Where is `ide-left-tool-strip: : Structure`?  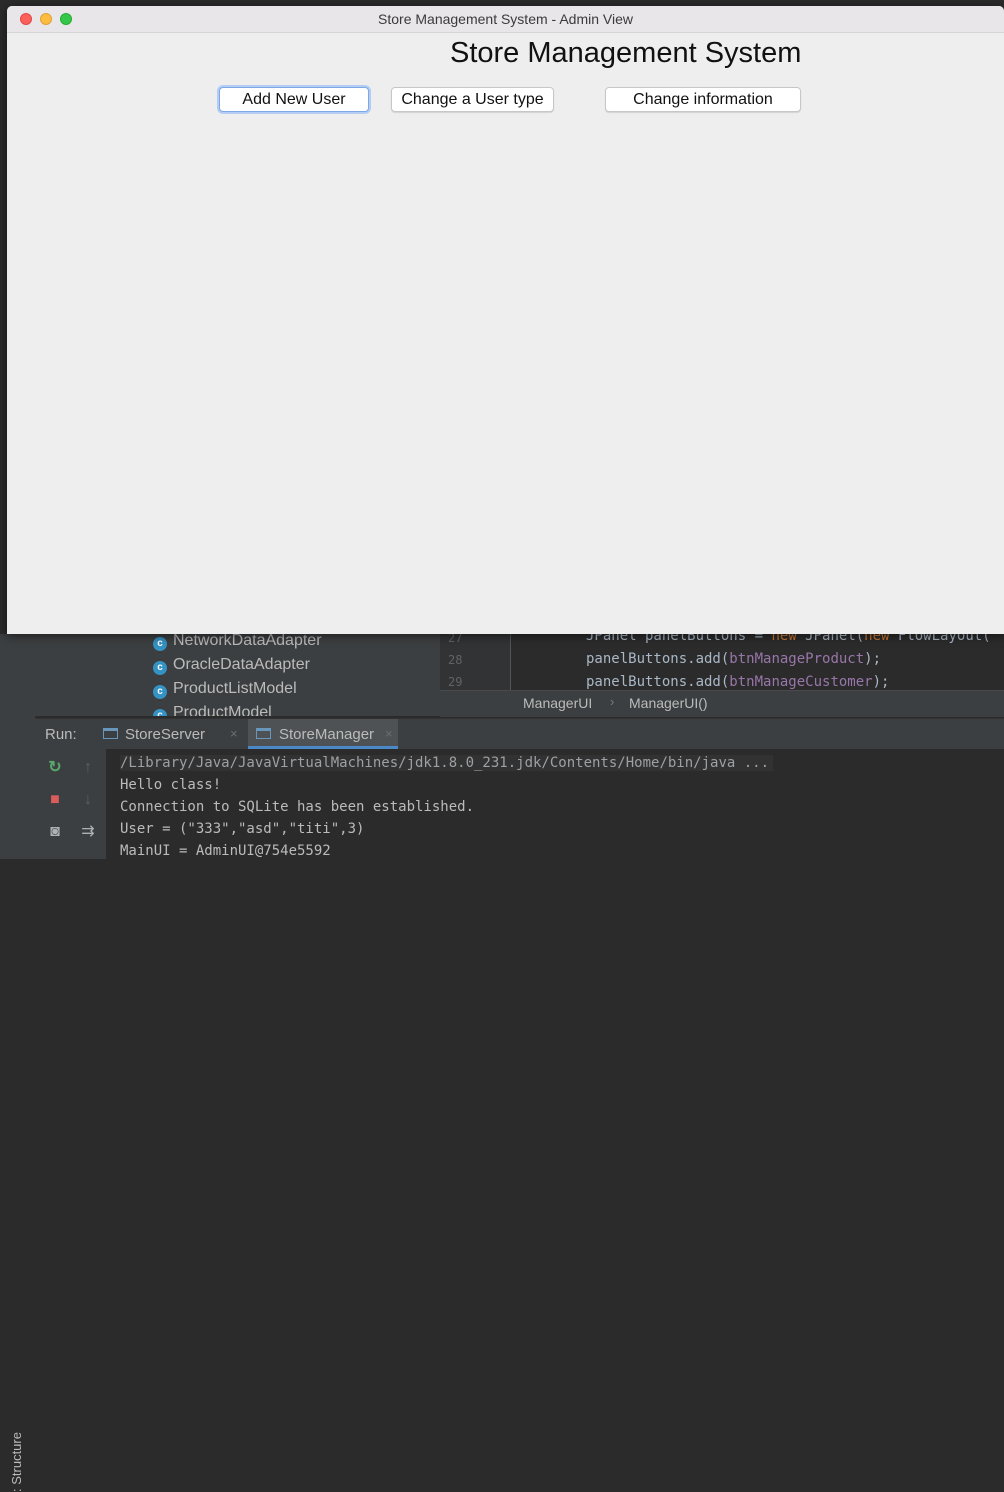 ide-left-tool-strip: : Structure is located at coordinates (18, 1063).